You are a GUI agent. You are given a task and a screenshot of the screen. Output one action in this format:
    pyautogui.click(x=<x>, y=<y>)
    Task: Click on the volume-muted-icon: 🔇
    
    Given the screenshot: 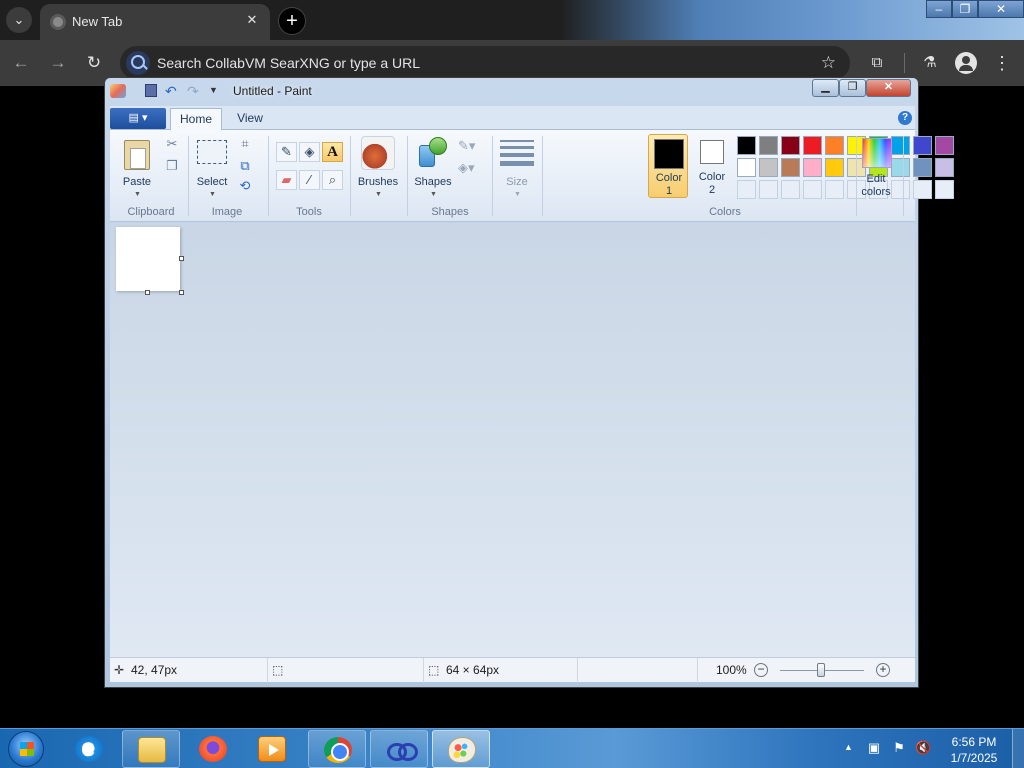 What is the action you would take?
    pyautogui.click(x=923, y=748)
    